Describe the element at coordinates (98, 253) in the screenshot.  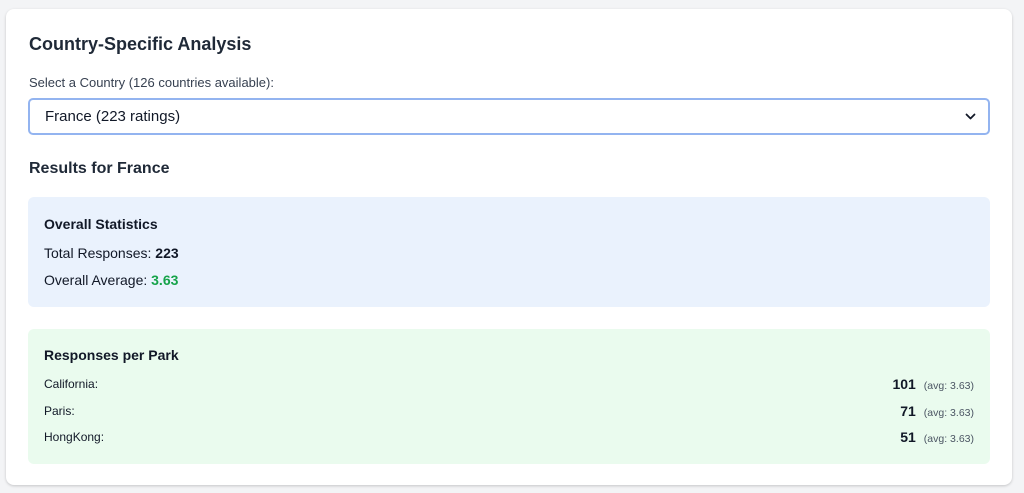
I see `total-responses-label: Total Responses:` at that location.